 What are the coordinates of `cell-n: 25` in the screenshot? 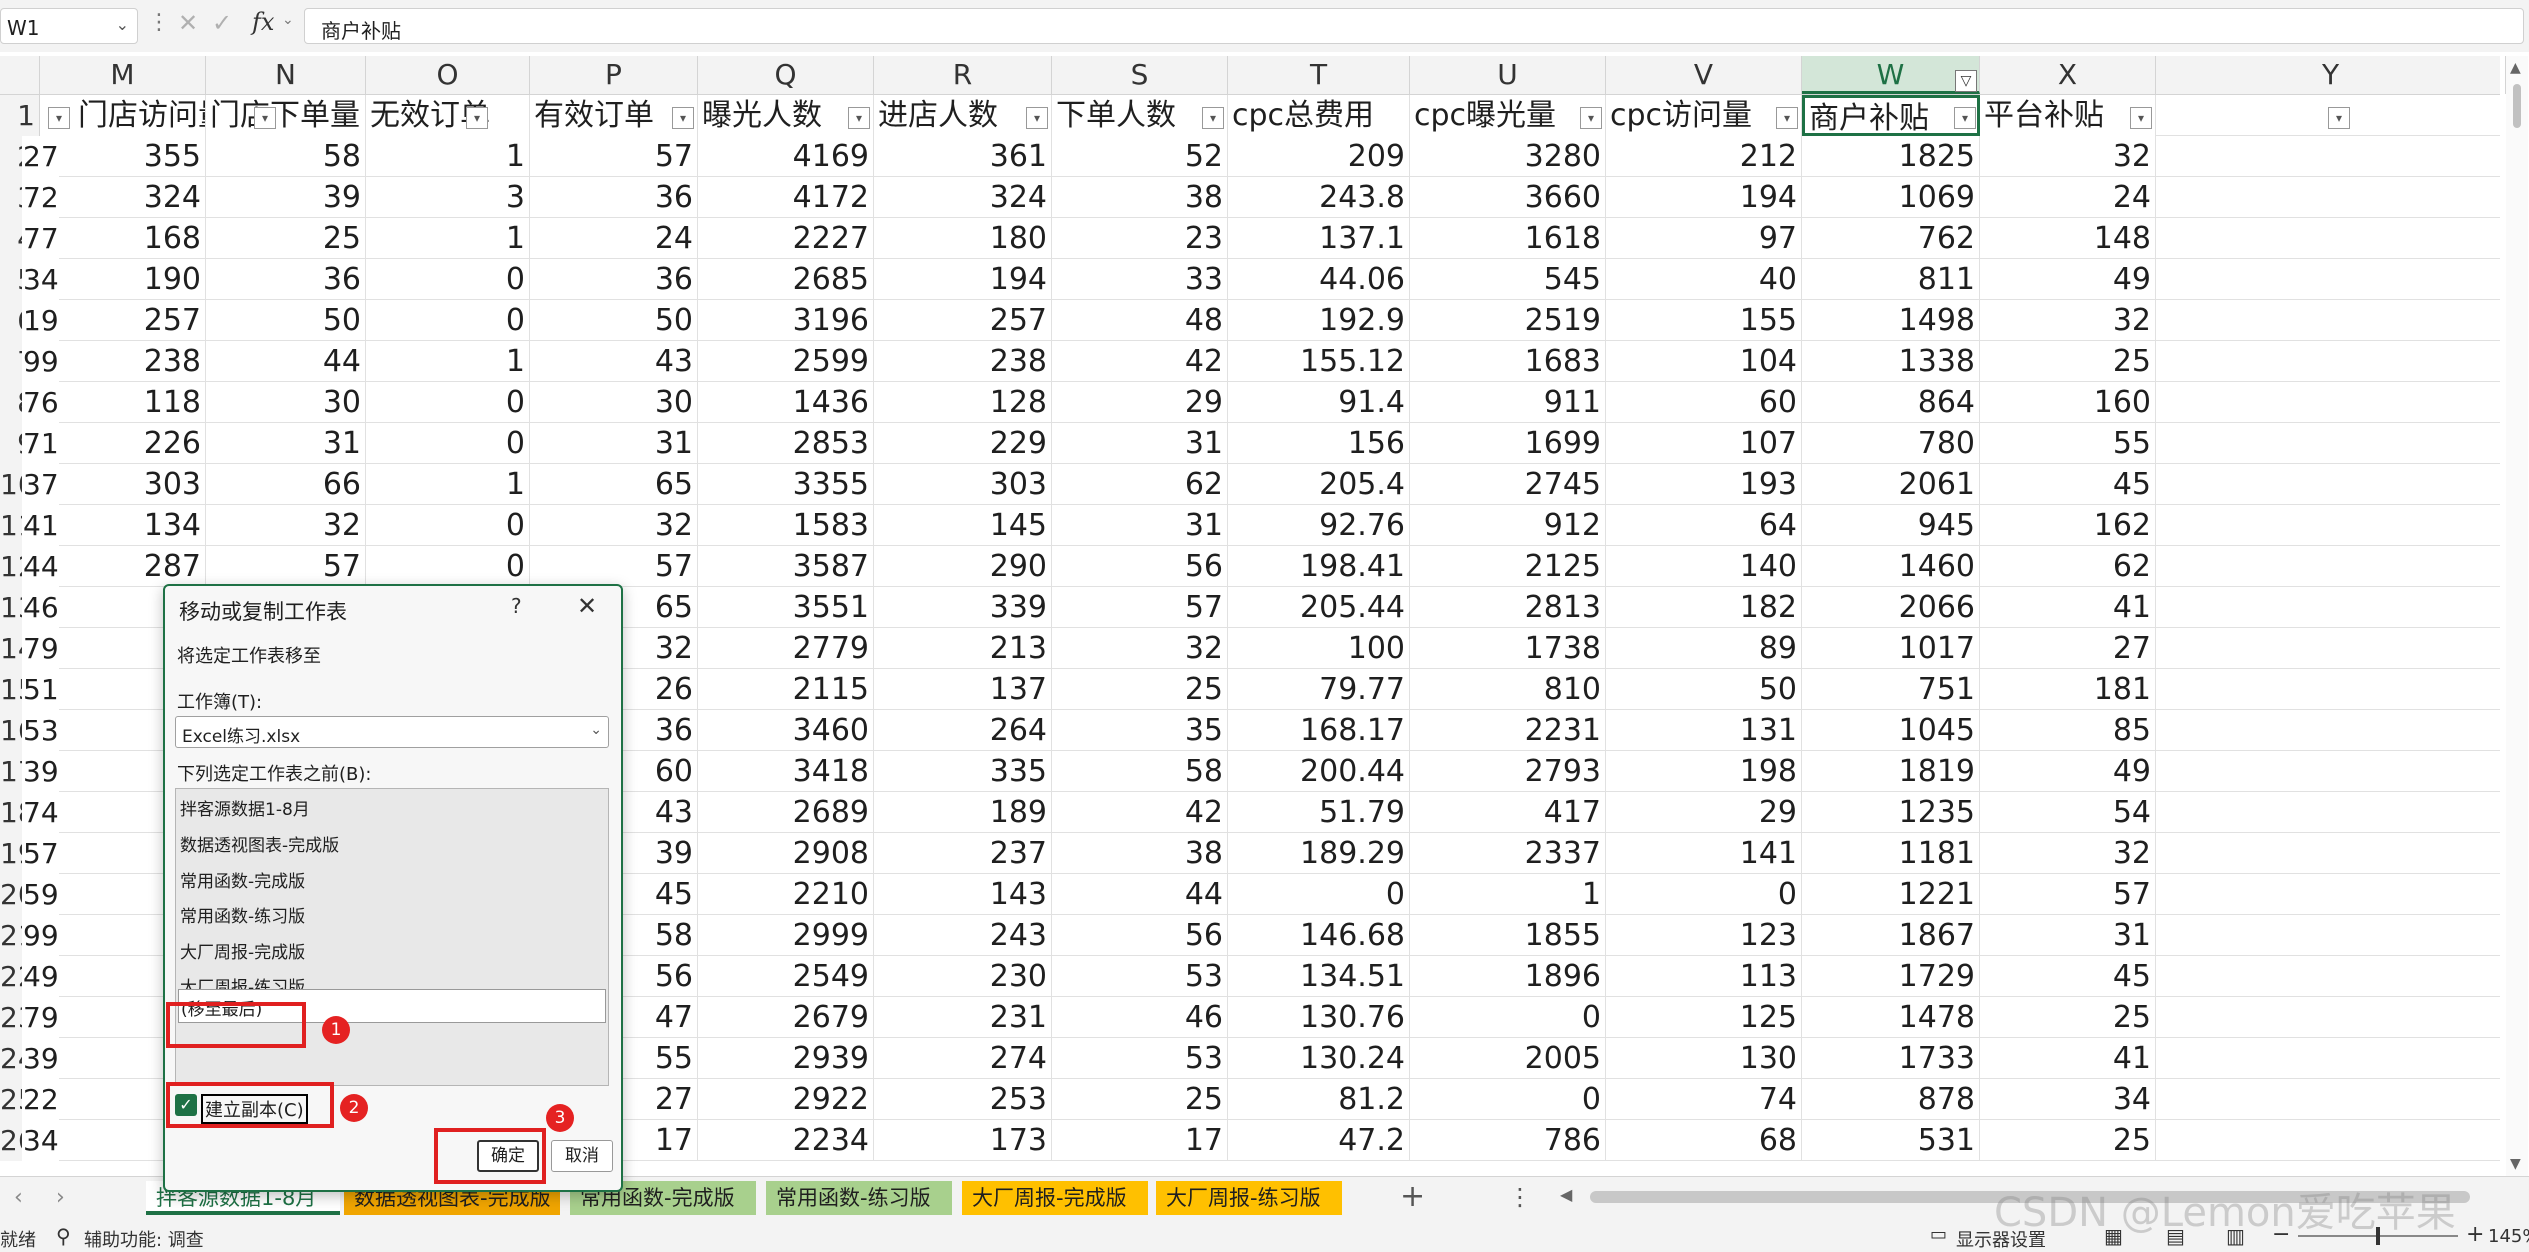 It's located at (286, 238).